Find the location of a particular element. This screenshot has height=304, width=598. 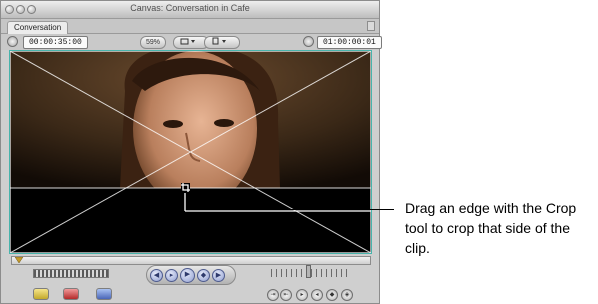

go-to-previous-edit-button: ◀ is located at coordinates (156, 275).